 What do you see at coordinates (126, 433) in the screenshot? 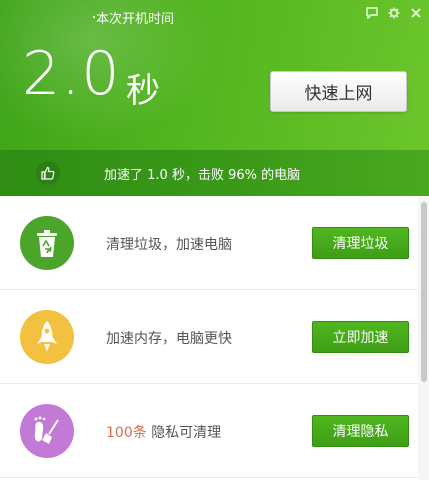
I see `privacy-count: 100条` at bounding box center [126, 433].